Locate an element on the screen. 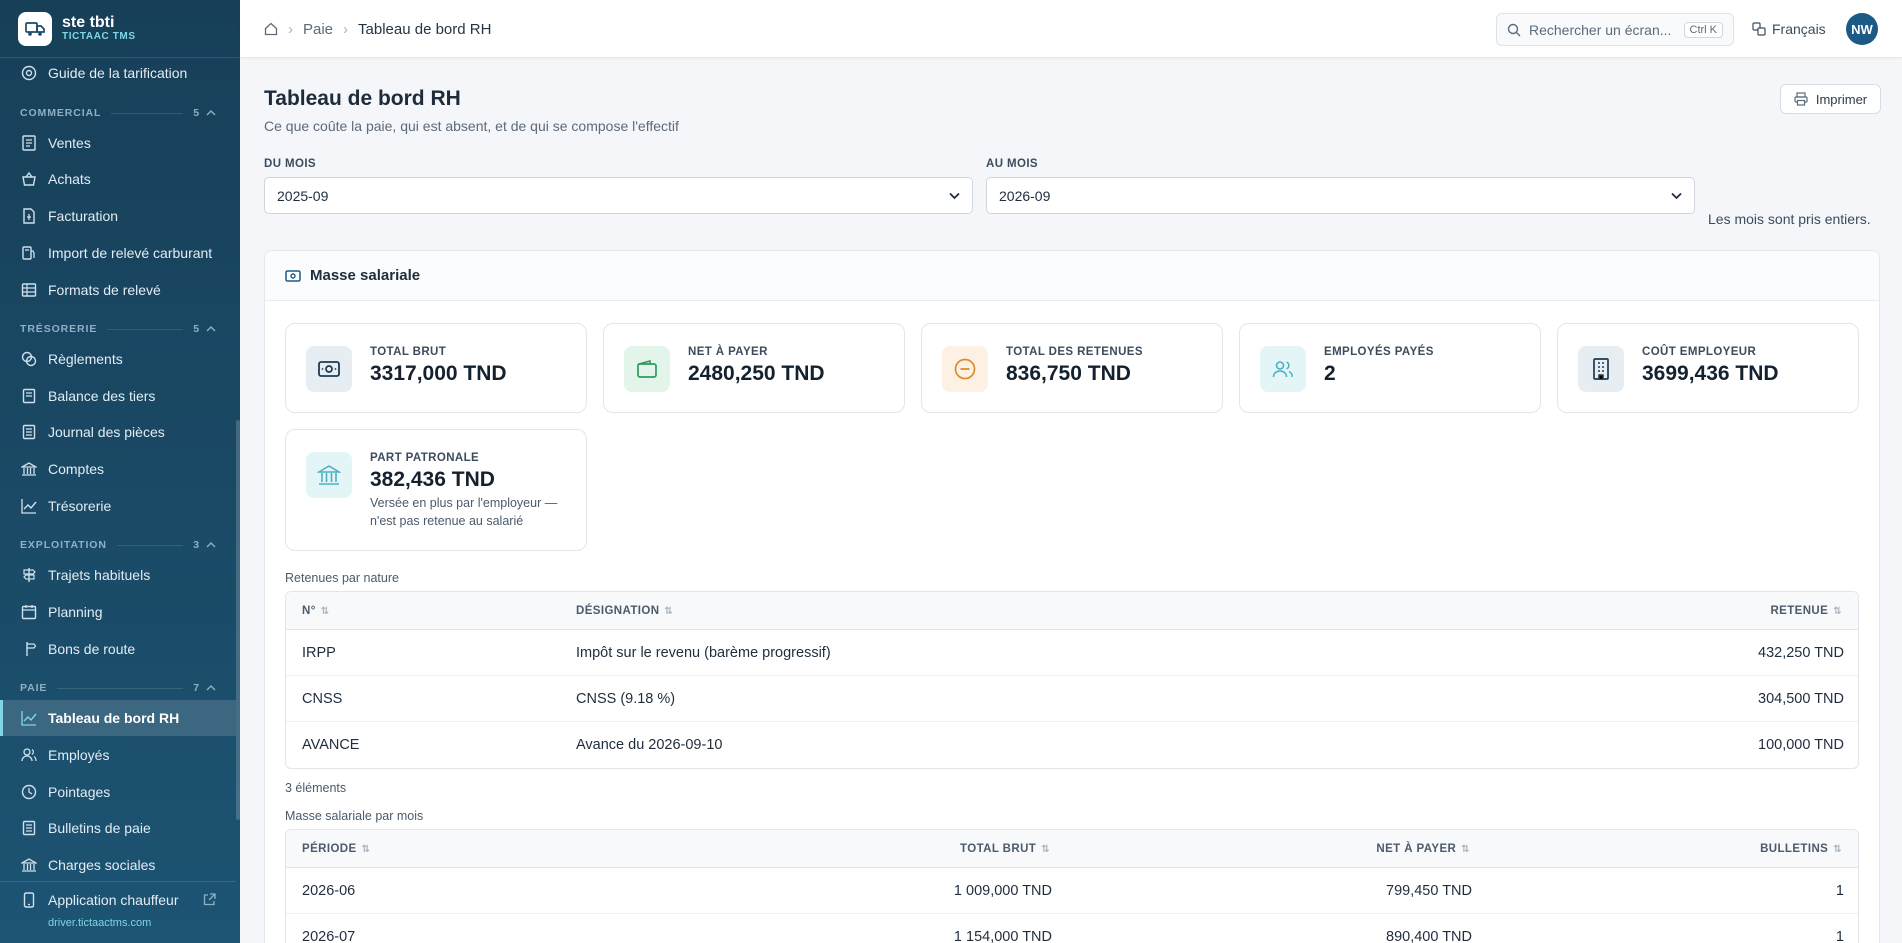 This screenshot has width=1902, height=943. table-row: 2026-06 1 009,000 TND 799,450 TND 1 is located at coordinates (1072, 891).